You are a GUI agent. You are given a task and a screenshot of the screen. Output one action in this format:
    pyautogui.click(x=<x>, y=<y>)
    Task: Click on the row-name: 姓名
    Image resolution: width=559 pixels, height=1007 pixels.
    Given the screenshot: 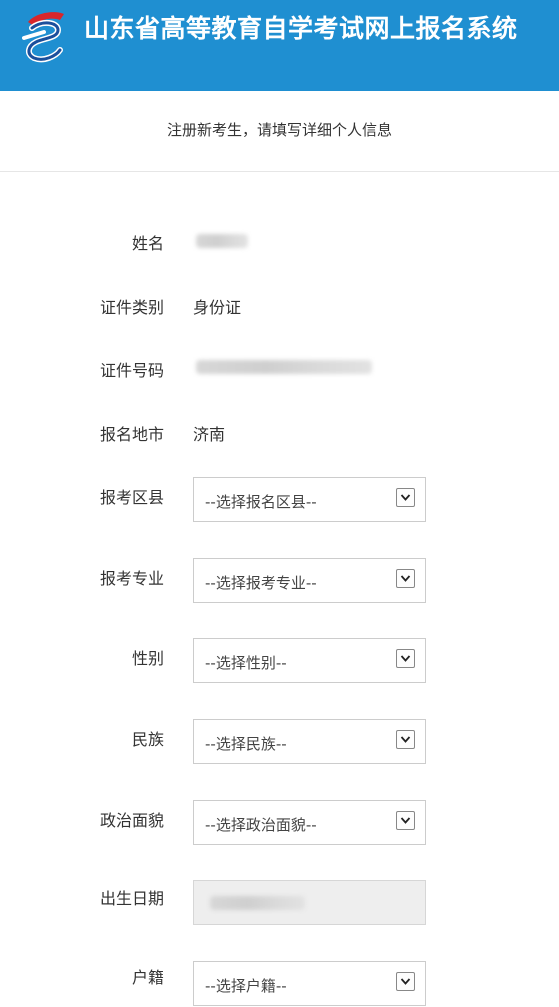 What is the action you would take?
    pyautogui.click(x=279, y=253)
    